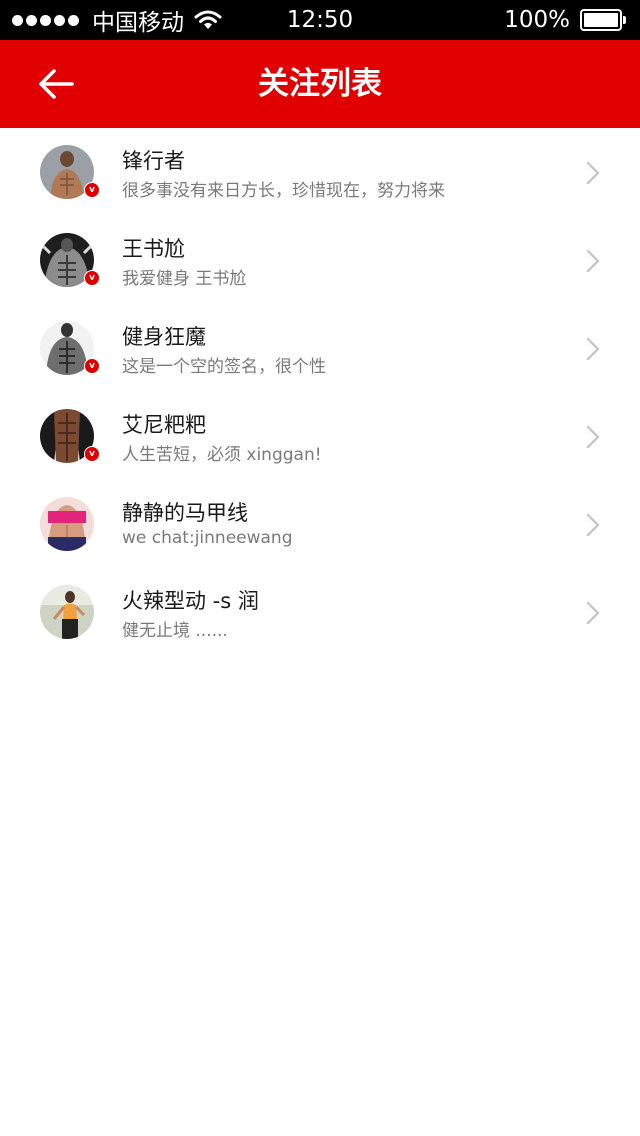 The image size is (640, 1136). Describe the element at coordinates (184, 279) in the screenshot. I see `user-signature: 我爱健身 王书尬` at that location.